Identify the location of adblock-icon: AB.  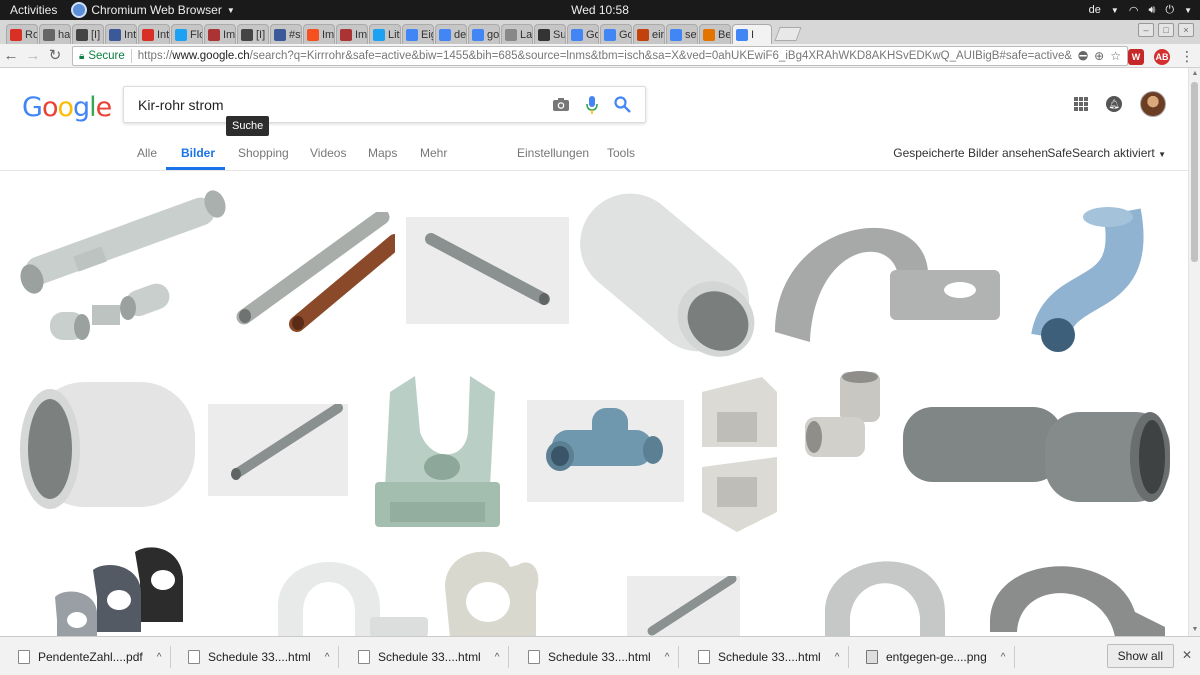
(1162, 56).